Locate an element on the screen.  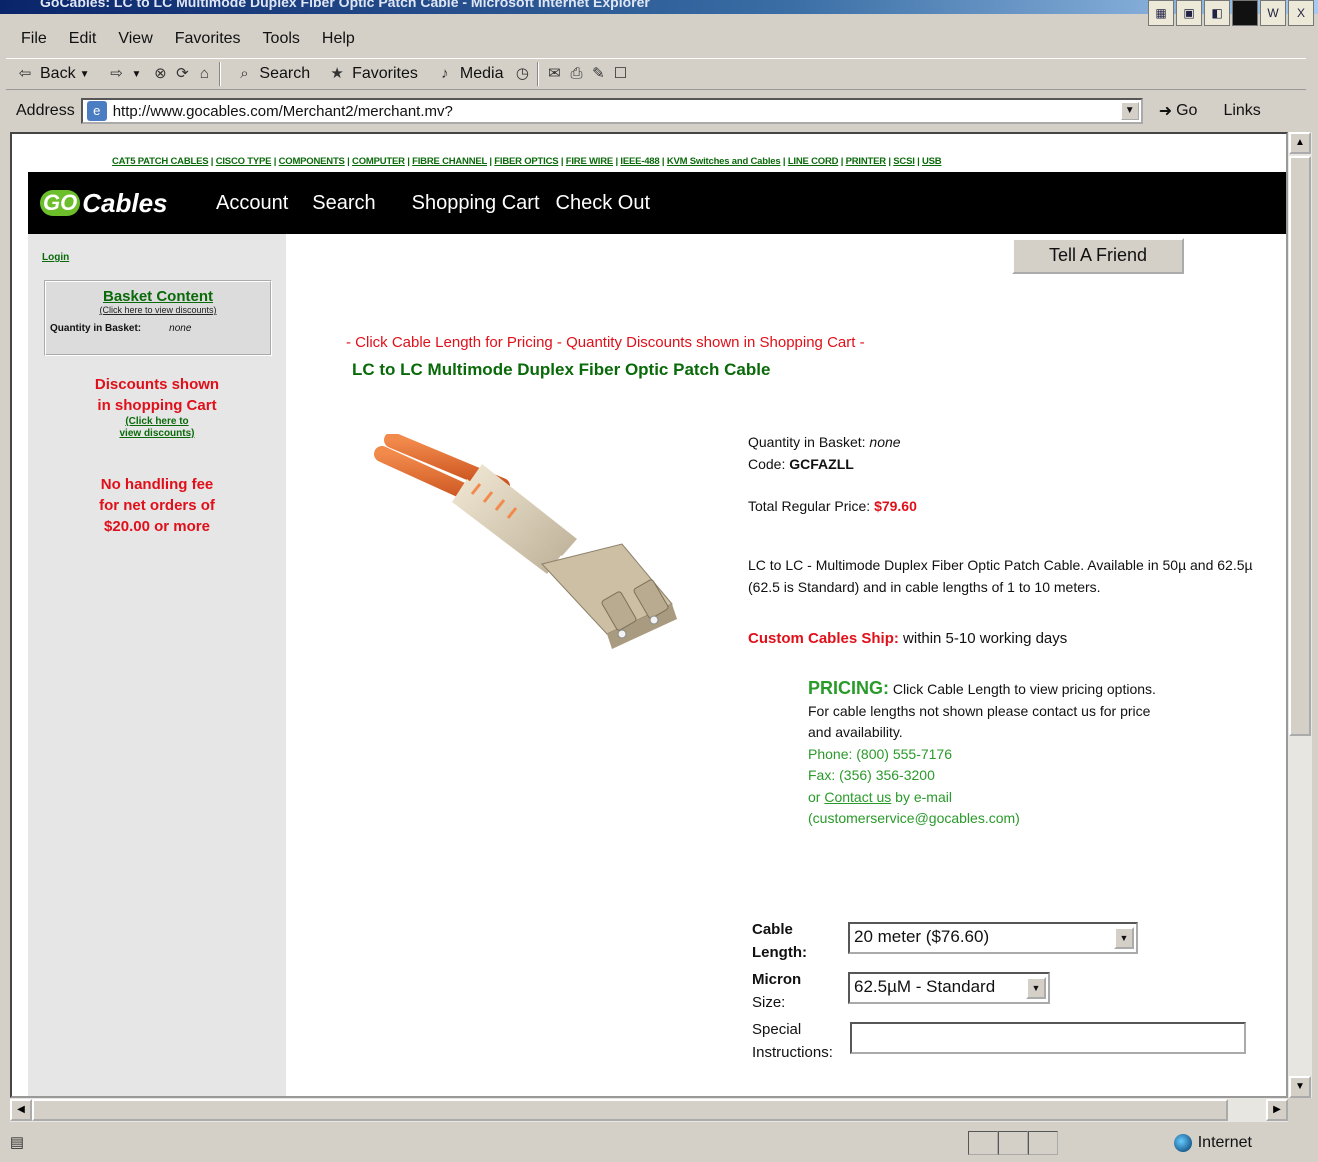
scroll-down-icon: ▼ is located at coordinates (1300, 1087).